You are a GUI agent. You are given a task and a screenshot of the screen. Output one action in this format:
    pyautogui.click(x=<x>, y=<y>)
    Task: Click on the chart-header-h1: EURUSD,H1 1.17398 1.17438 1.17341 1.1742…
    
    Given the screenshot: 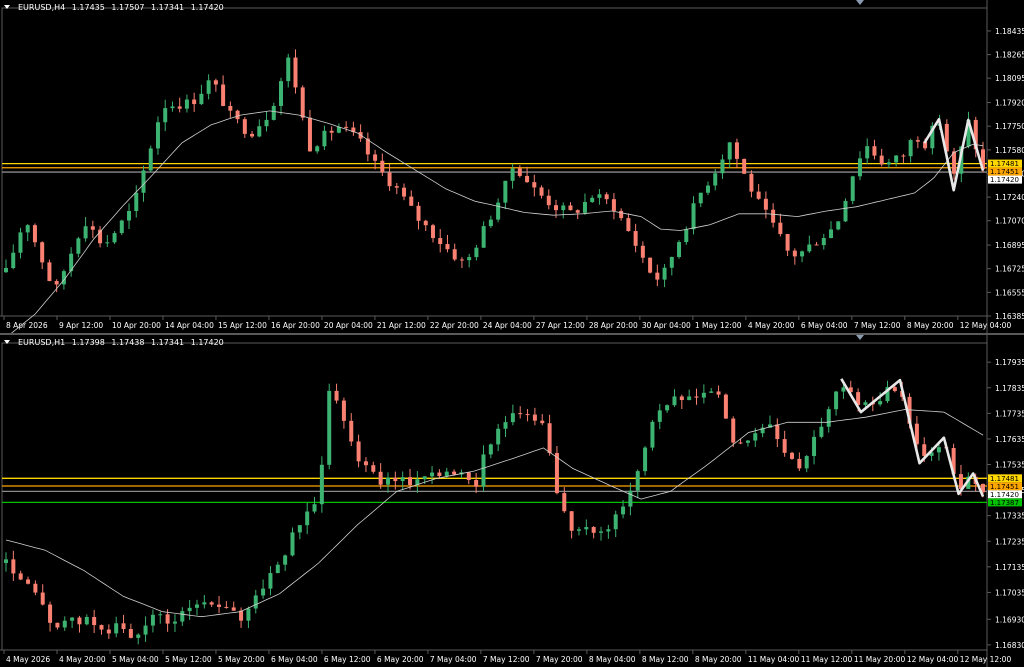 What is the action you would take?
    pyautogui.click(x=114, y=343)
    